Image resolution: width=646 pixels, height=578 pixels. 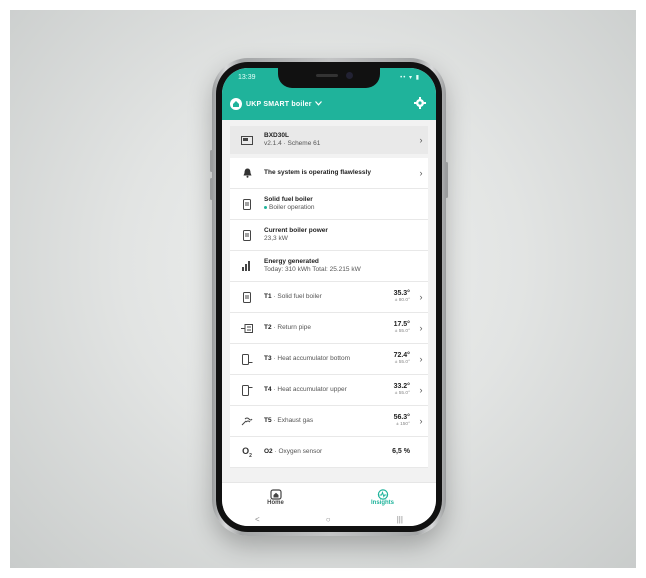 I want to click on sensor-code: T4, so click(x=268, y=389).